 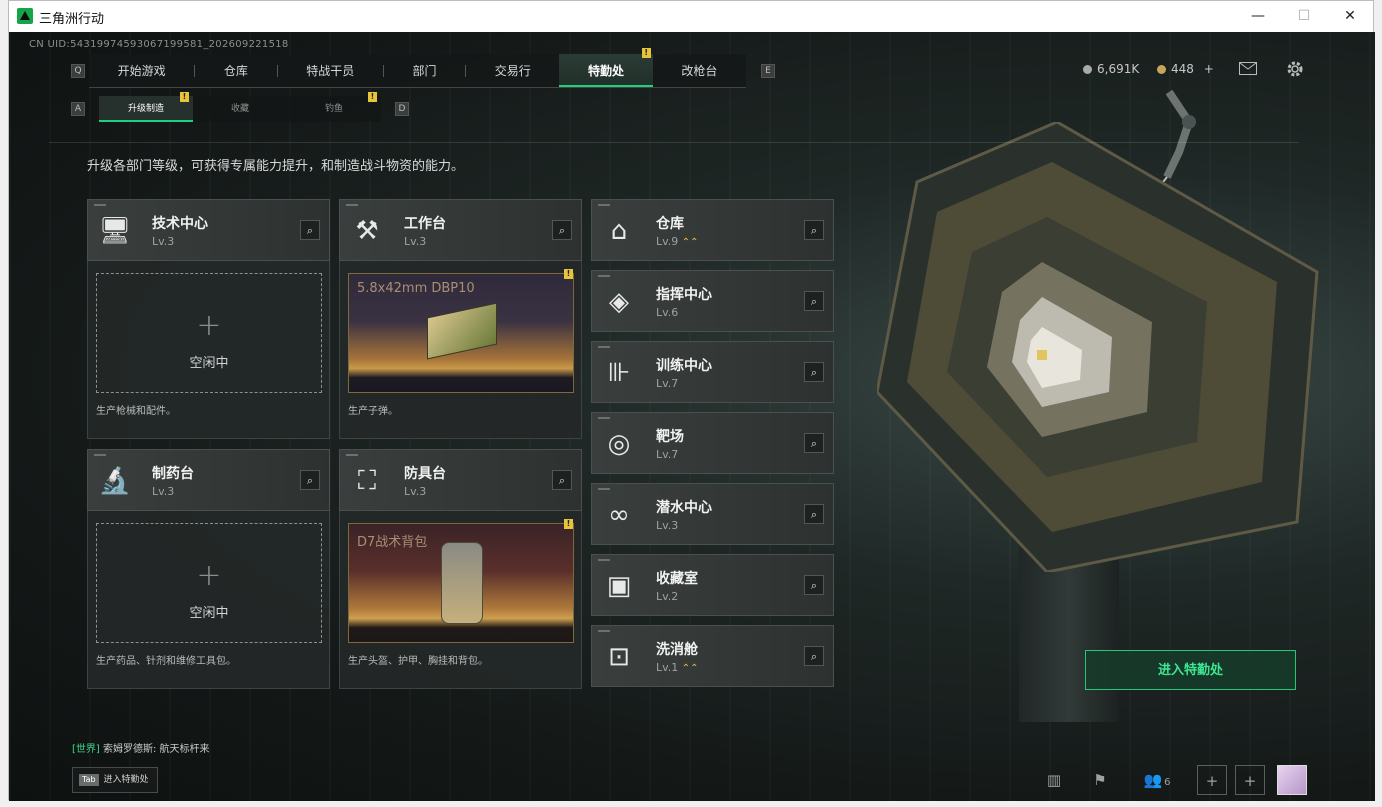 What do you see at coordinates (1111, 69) in the screenshot?
I see `currency-silver: 6,691K` at bounding box center [1111, 69].